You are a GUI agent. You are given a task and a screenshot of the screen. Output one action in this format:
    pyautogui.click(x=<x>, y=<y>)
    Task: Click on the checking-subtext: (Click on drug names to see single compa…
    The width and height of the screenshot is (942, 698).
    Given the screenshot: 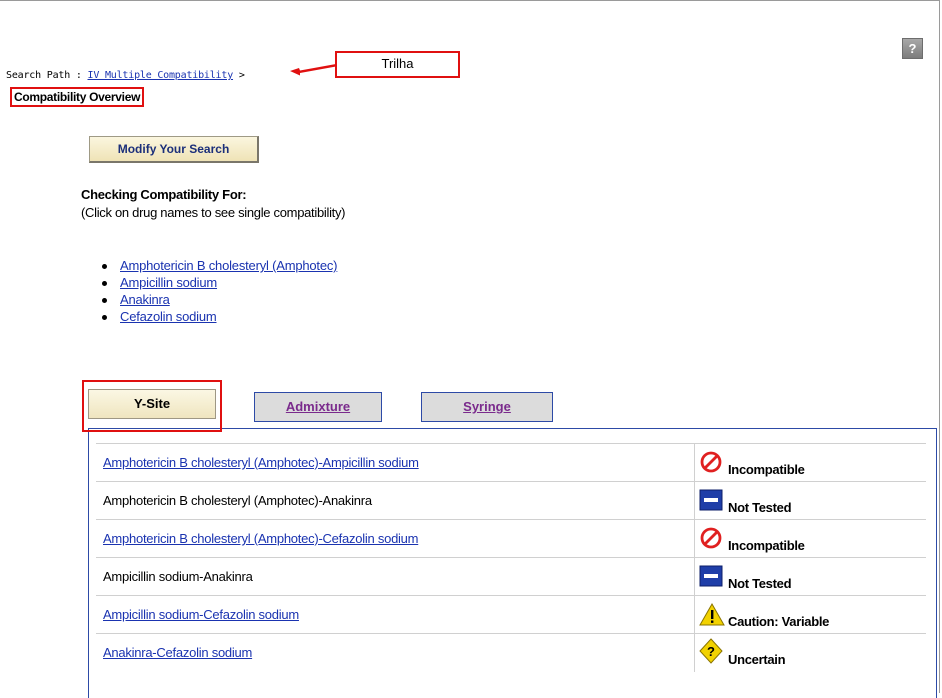 What is the action you would take?
    pyautogui.click(x=213, y=212)
    